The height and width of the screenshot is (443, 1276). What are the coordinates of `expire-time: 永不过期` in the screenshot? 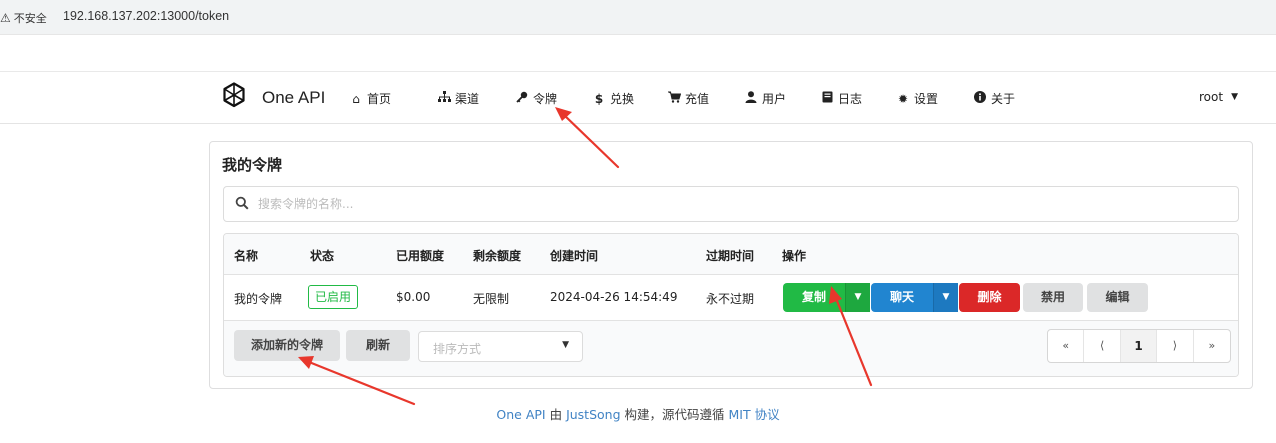 It's located at (730, 299).